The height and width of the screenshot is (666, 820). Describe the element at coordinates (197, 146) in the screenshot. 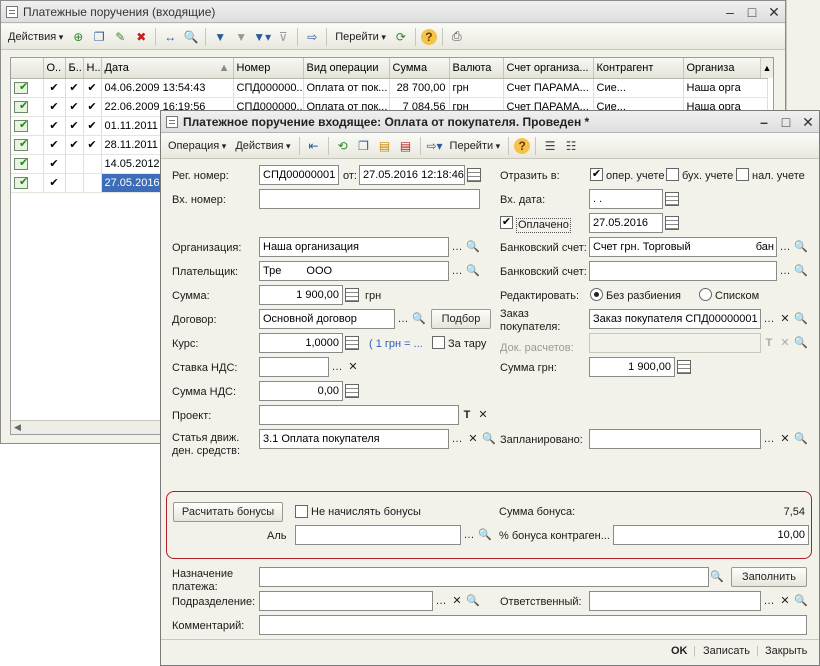

I see `operation-menu: Операция` at that location.